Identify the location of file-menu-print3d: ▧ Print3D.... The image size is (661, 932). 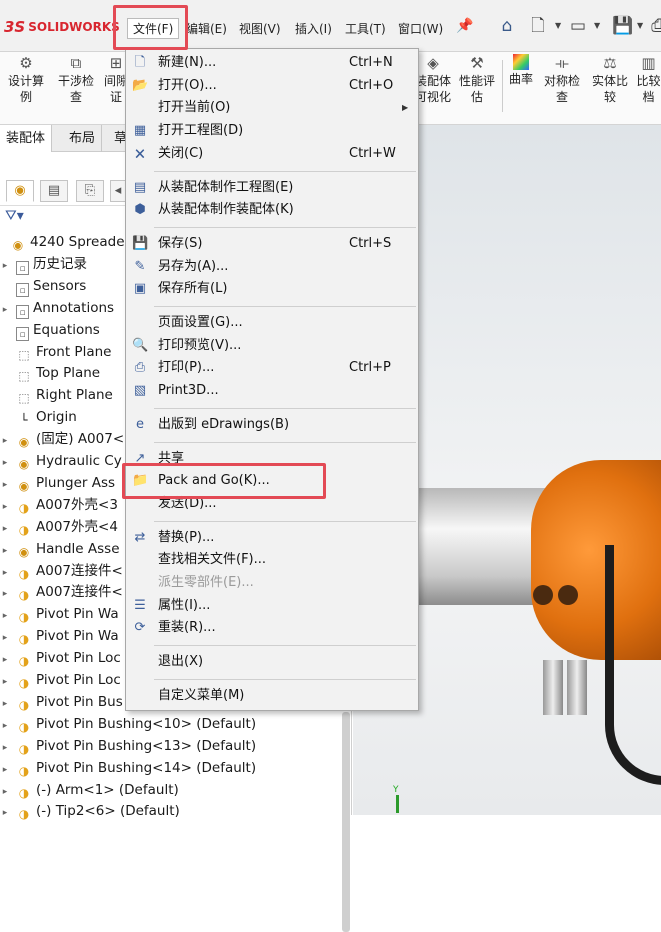
(272, 391).